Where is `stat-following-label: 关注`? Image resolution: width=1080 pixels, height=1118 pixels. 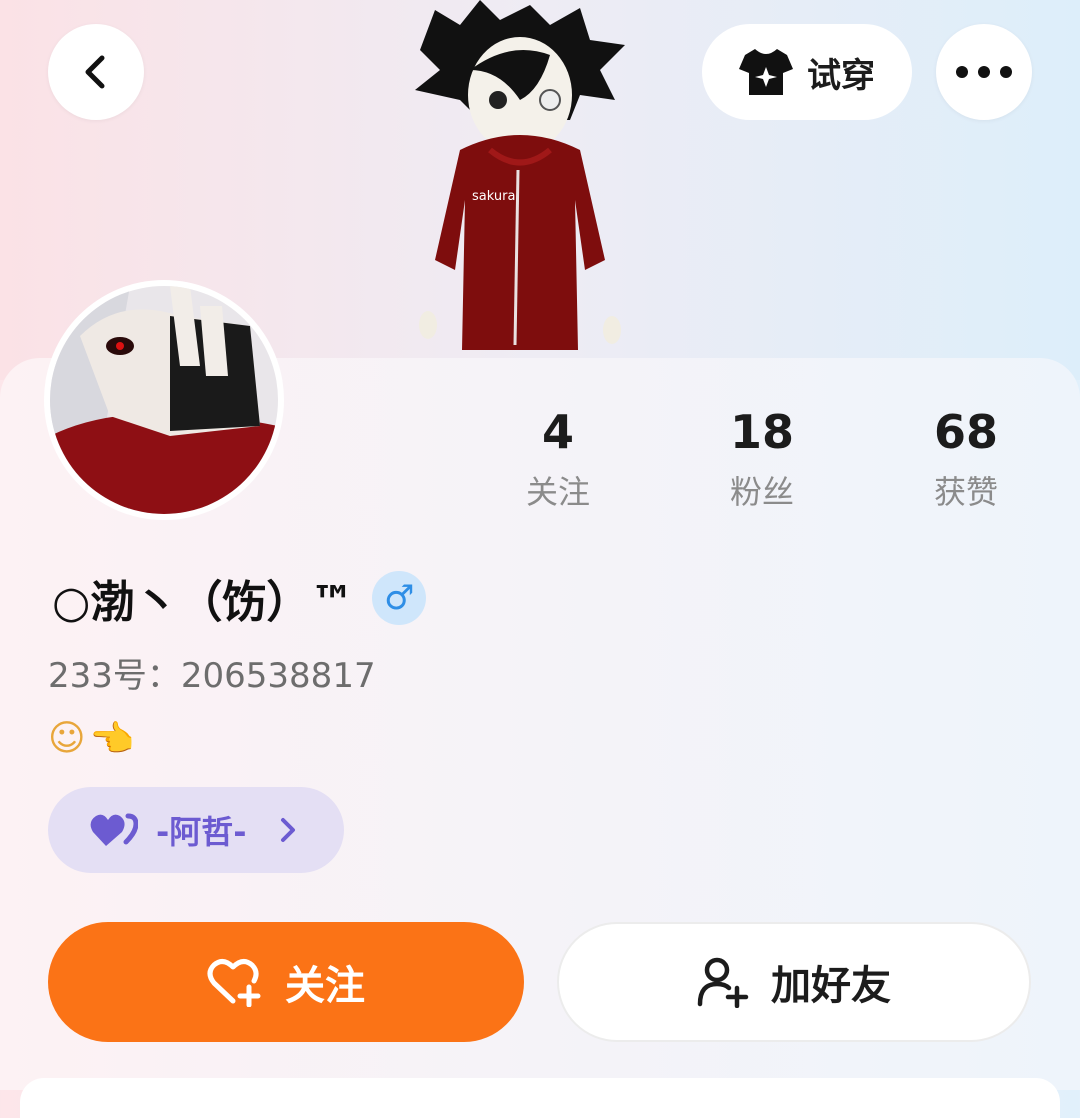 stat-following-label: 关注 is located at coordinates (557, 492).